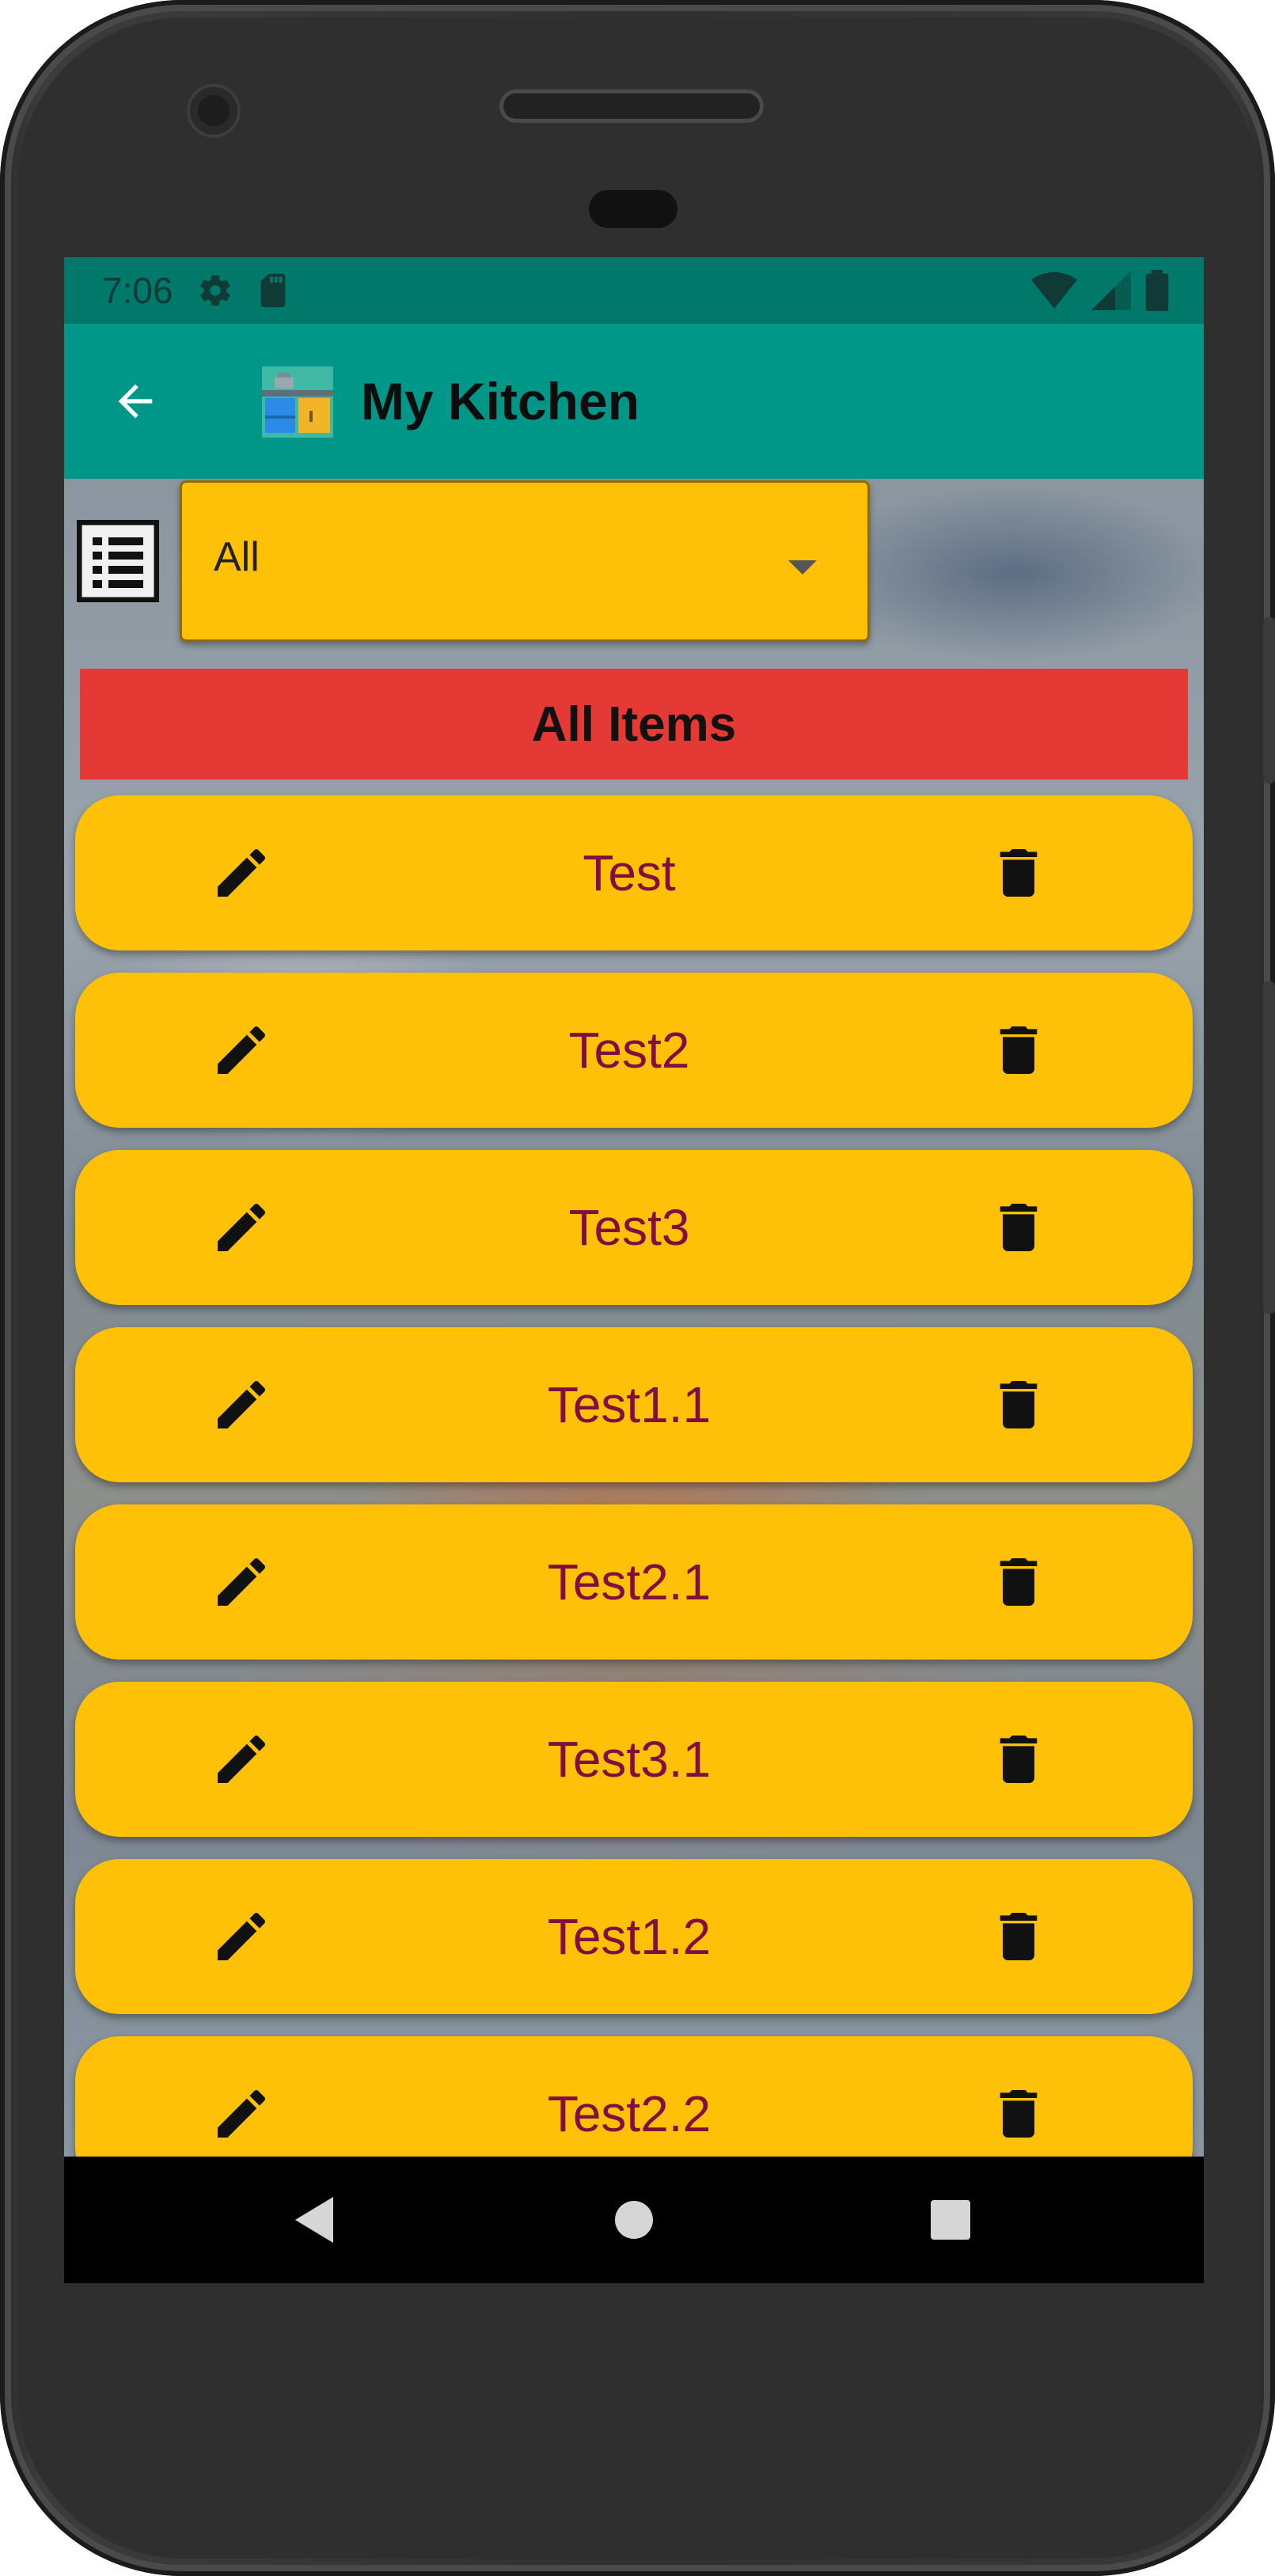  What do you see at coordinates (629, 1582) in the screenshot?
I see `item-name: Test2.1` at bounding box center [629, 1582].